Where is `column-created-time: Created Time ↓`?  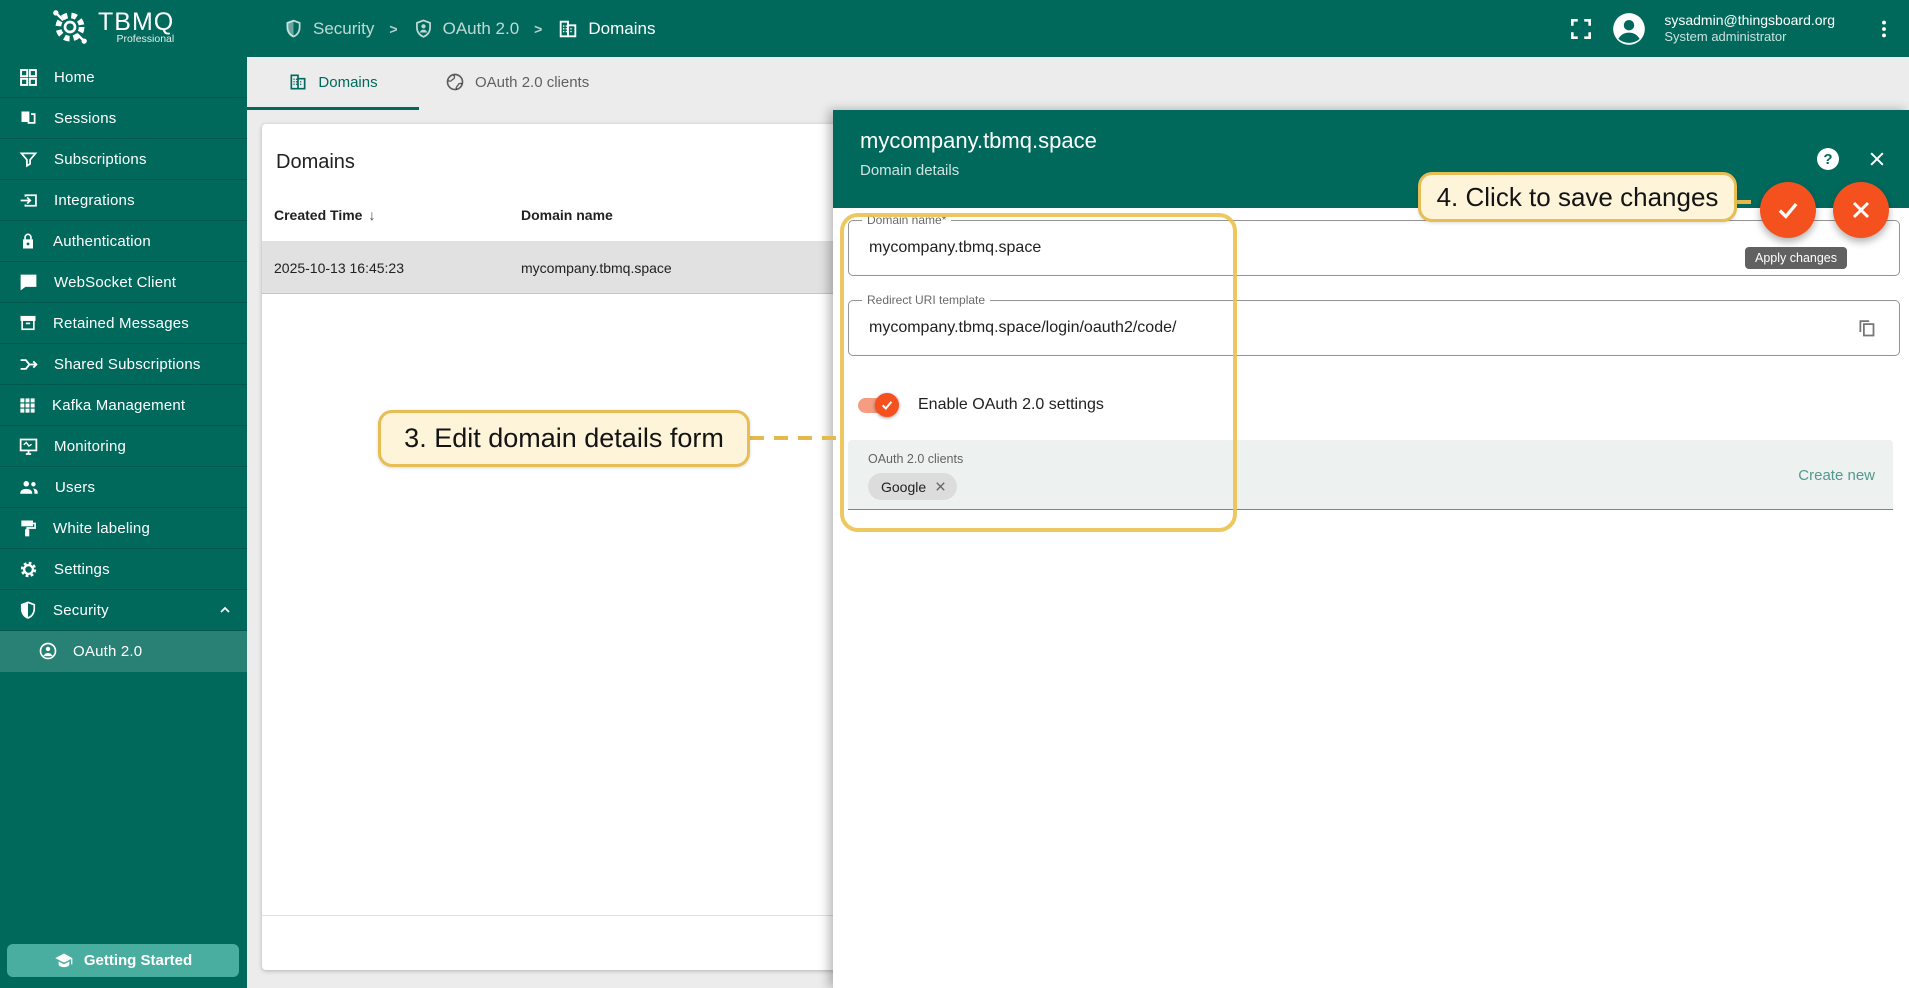
column-created-time: Created Time ↓ is located at coordinates (397, 215).